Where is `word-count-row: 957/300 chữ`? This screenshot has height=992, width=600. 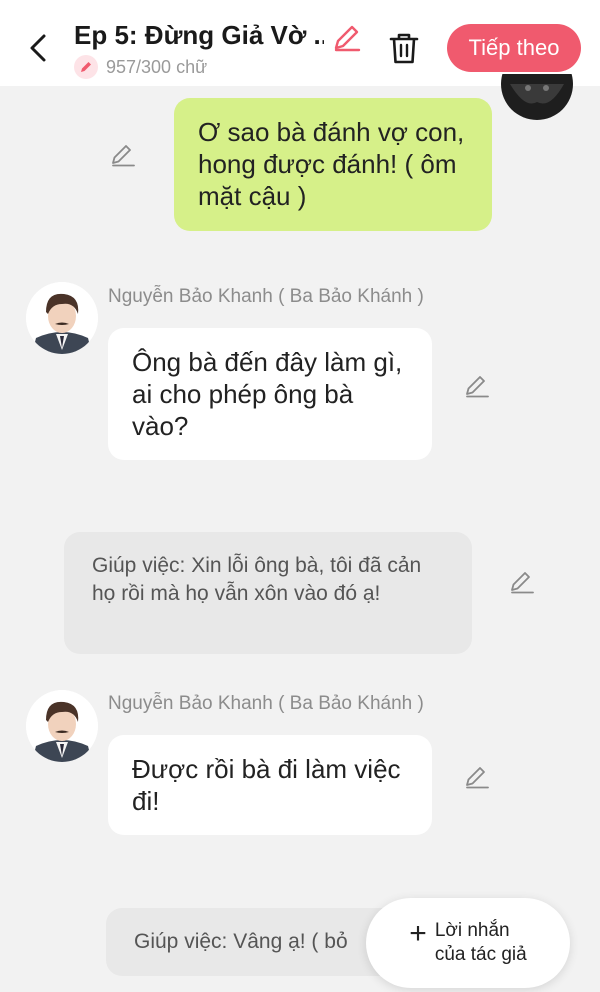
word-count-row: 957/300 chữ is located at coordinates (140, 67).